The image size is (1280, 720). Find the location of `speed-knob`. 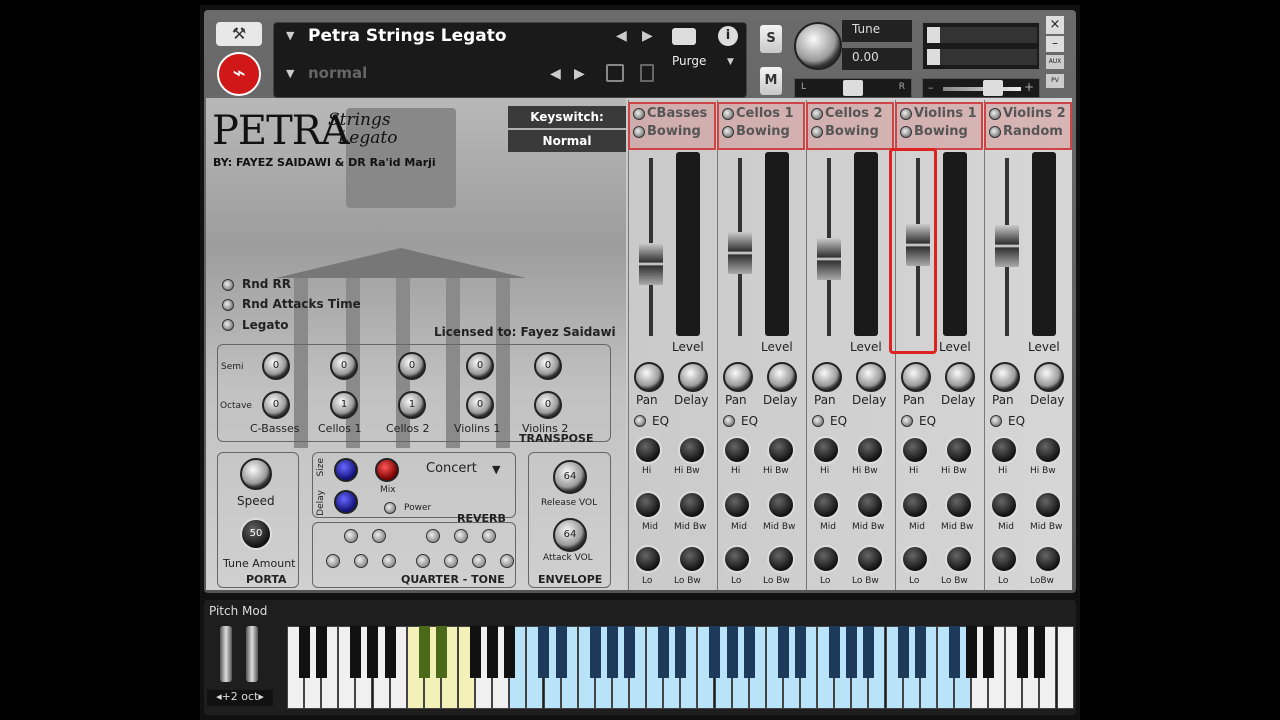

speed-knob is located at coordinates (256, 474).